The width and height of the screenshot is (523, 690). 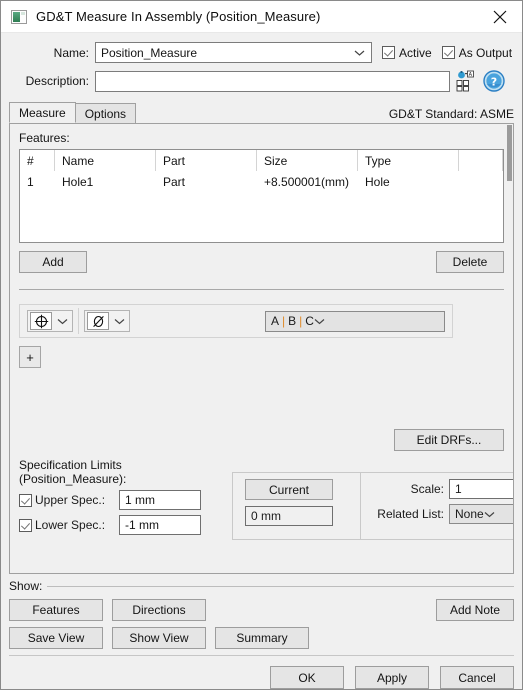 I want to click on table-row: 1 Hole1 Part +8.500001(mm) Hole, so click(x=261, y=181).